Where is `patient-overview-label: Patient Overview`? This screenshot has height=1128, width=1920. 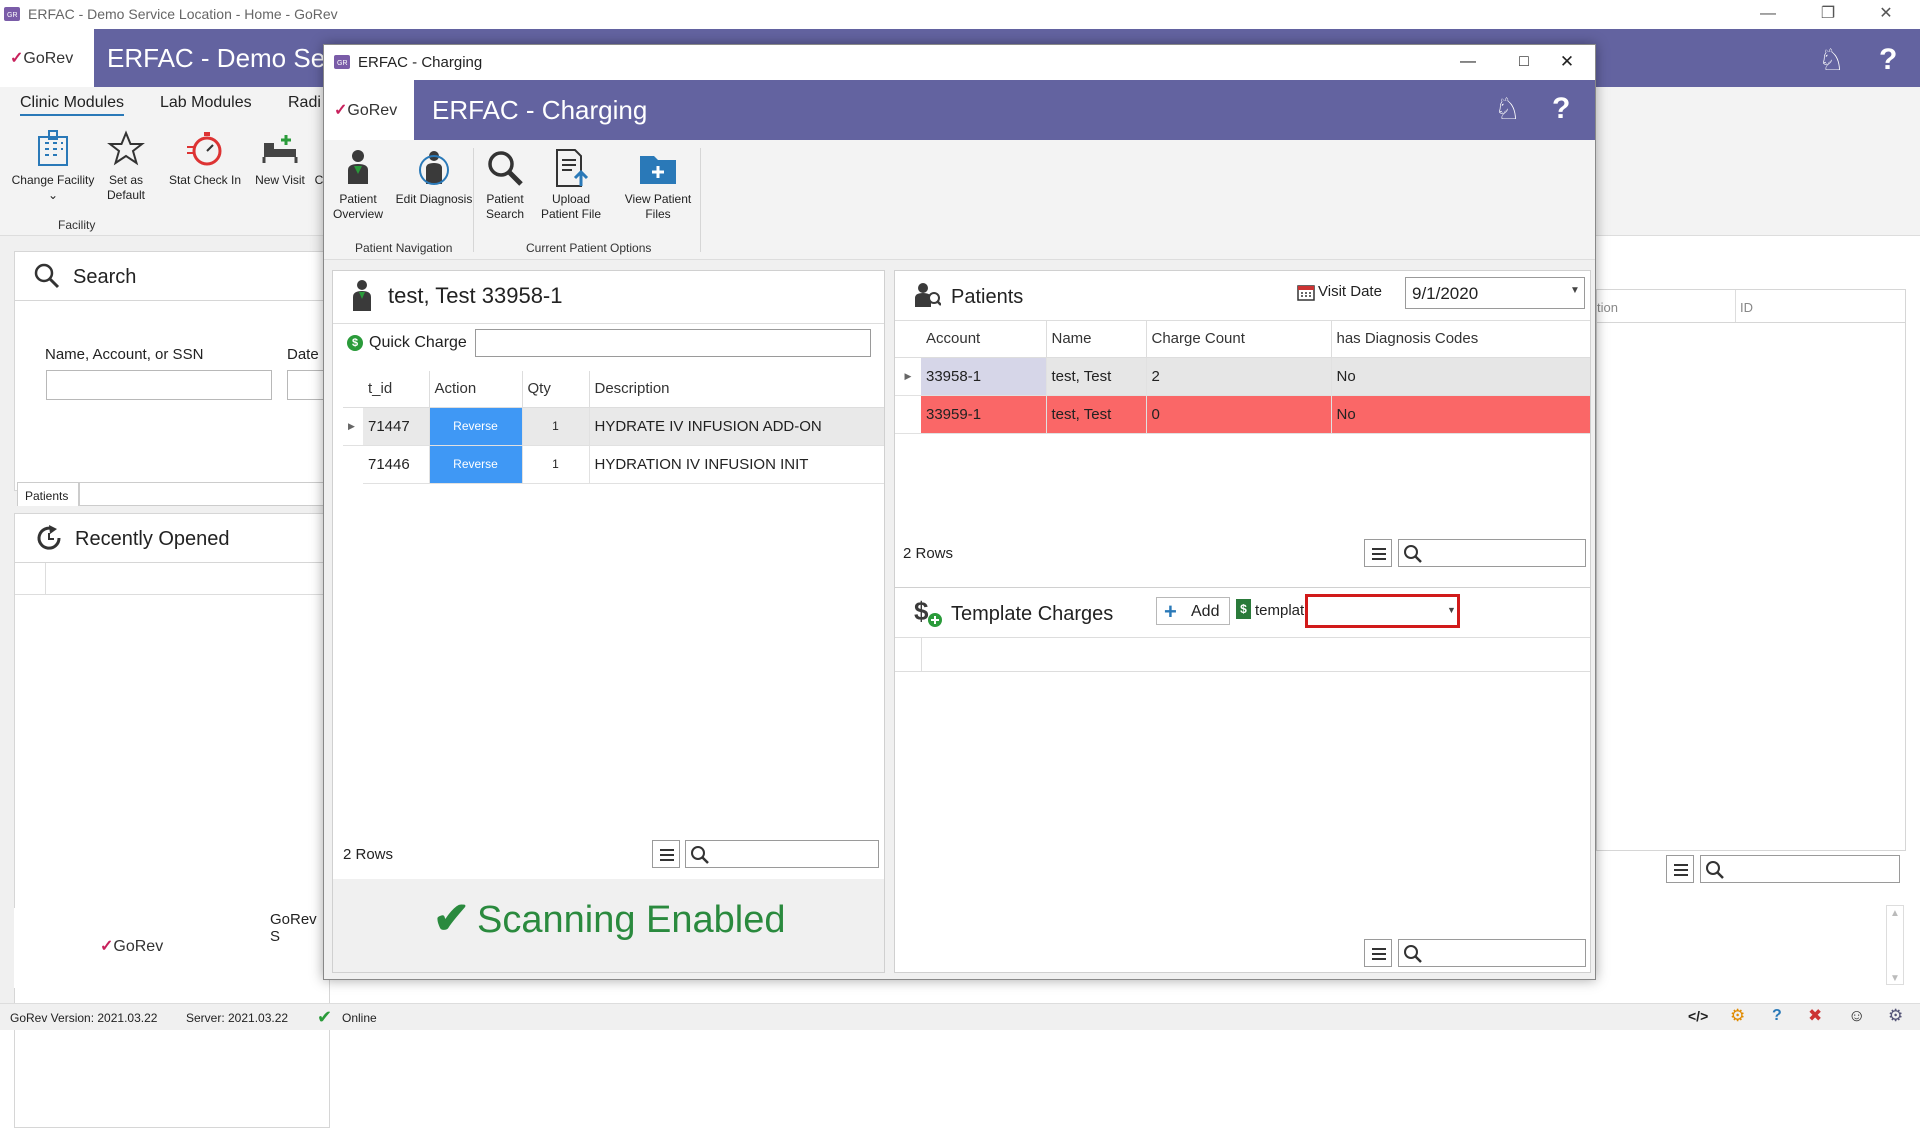
patient-overview-label: Patient Overview is located at coordinates (357, 206).